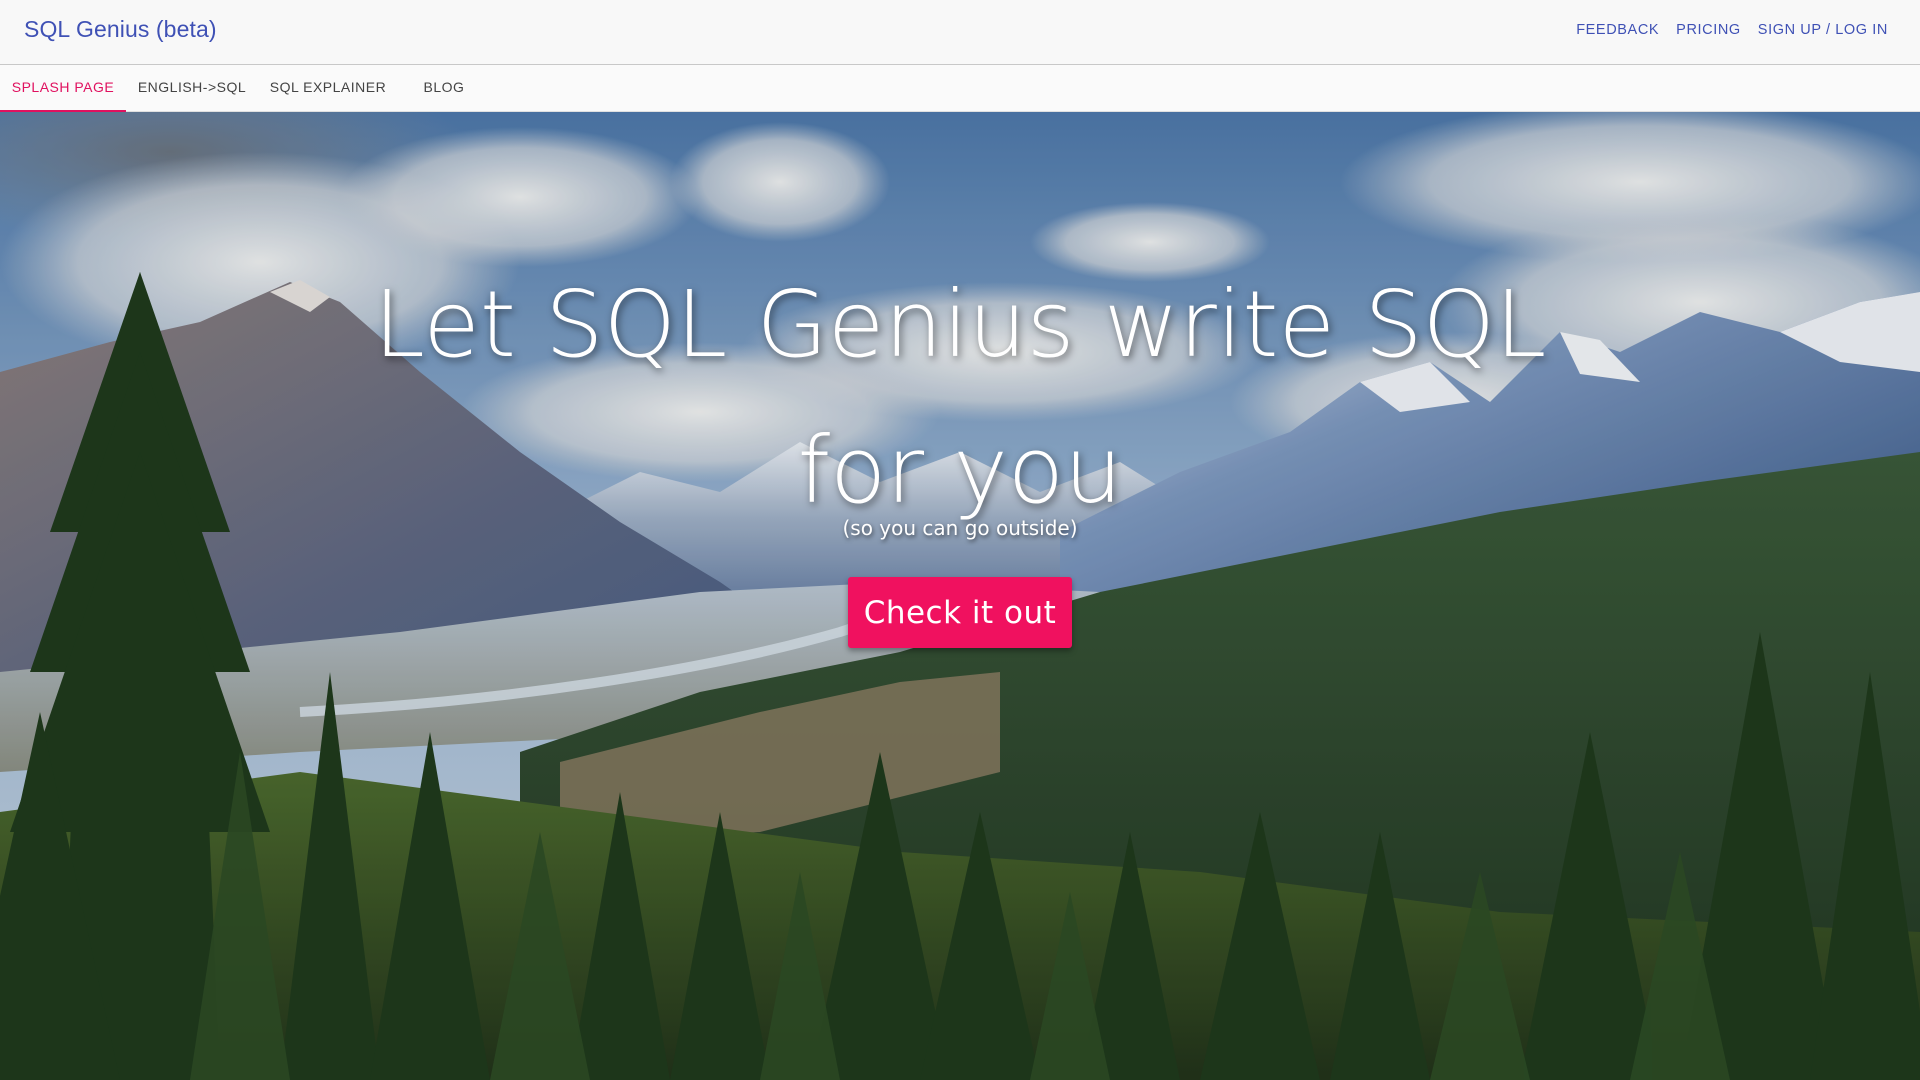 This screenshot has width=1920, height=1080. Describe the element at coordinates (960, 470) in the screenshot. I see `hero-headline-line2: for you` at that location.